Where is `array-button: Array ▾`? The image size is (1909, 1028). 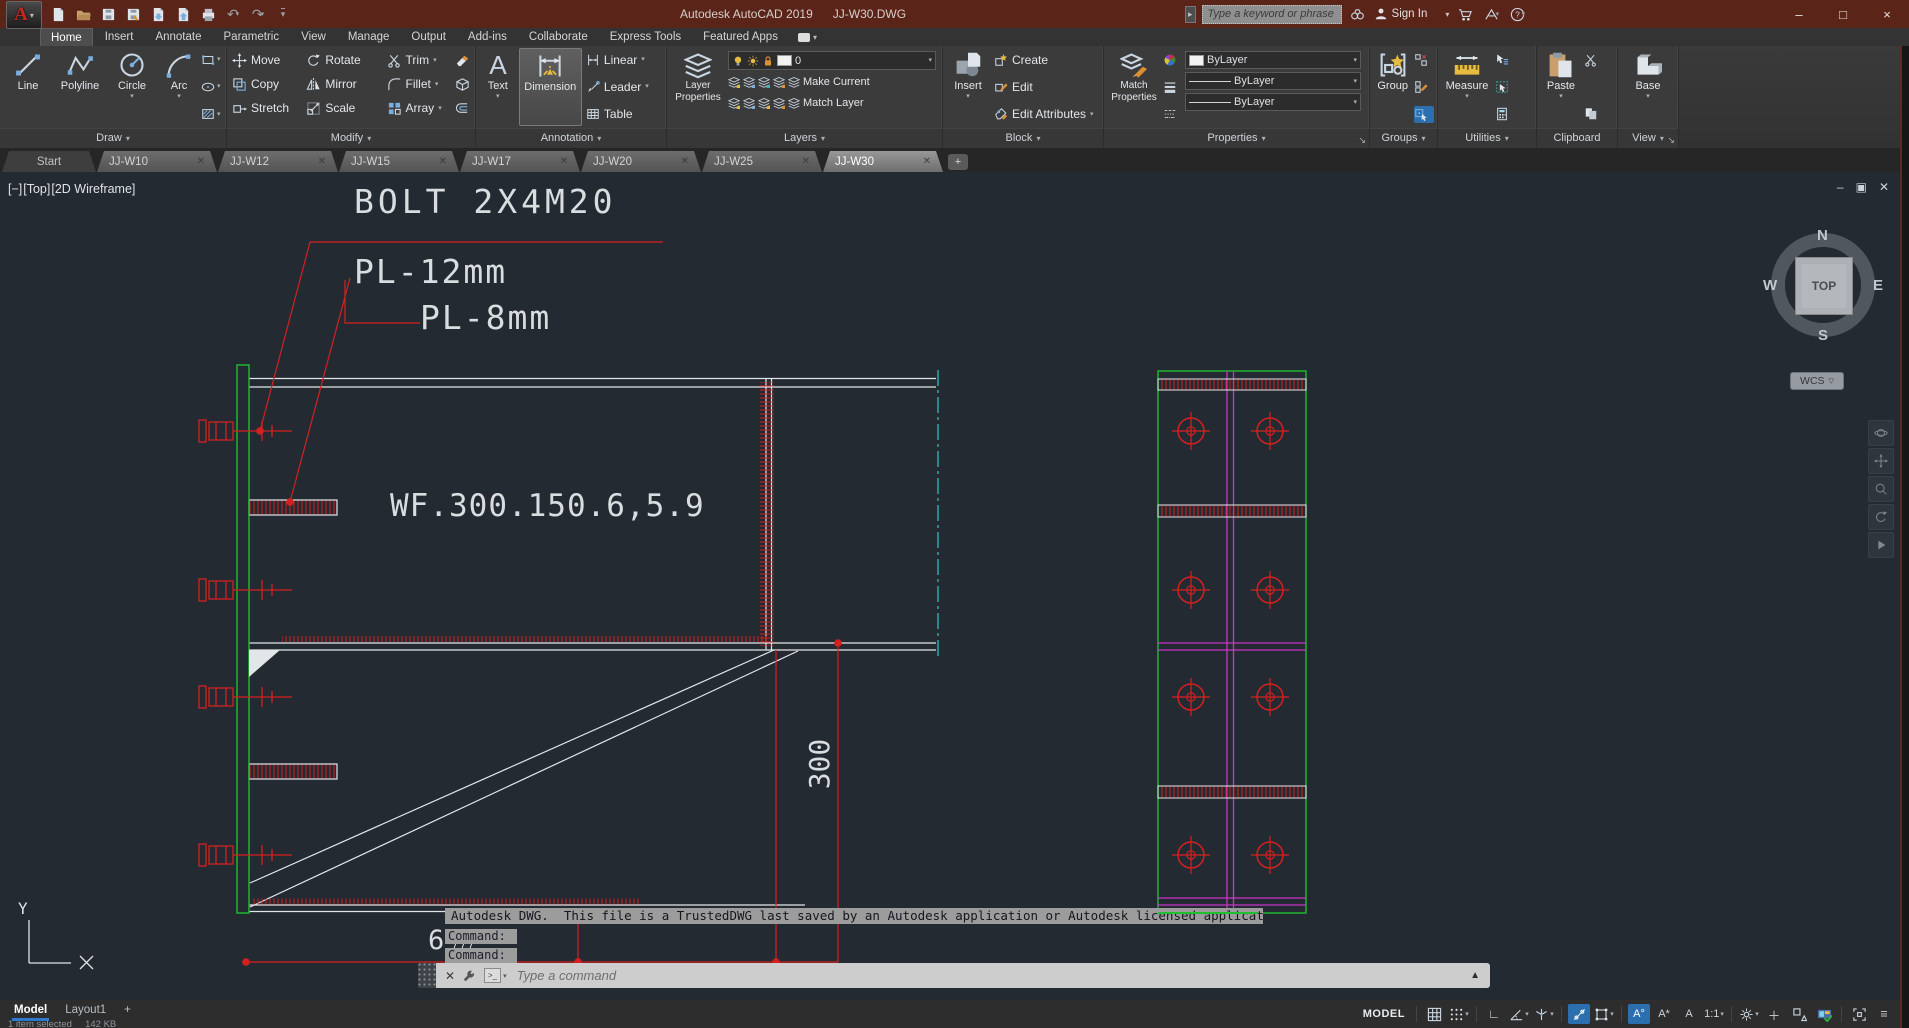 array-button: Array ▾ is located at coordinates (419, 108).